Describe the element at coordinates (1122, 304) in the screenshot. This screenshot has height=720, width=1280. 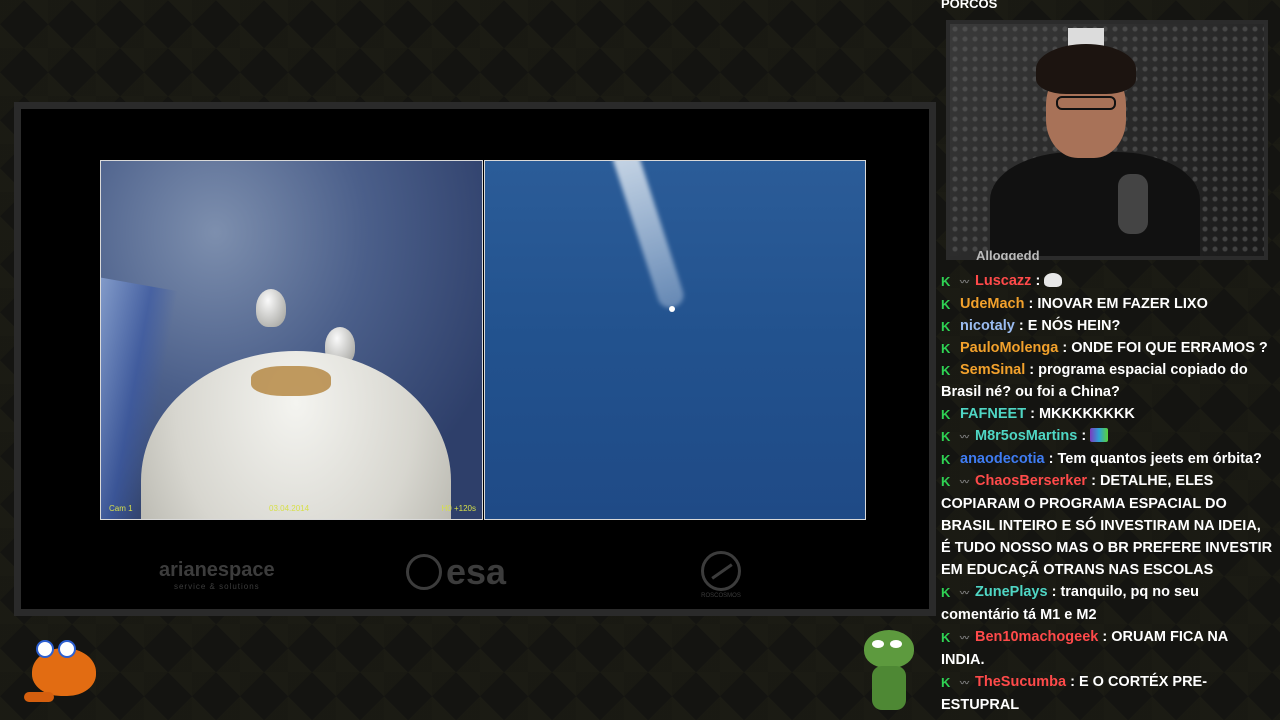
I see `chat-text: INOVAR EM FAZER LIXO` at that location.